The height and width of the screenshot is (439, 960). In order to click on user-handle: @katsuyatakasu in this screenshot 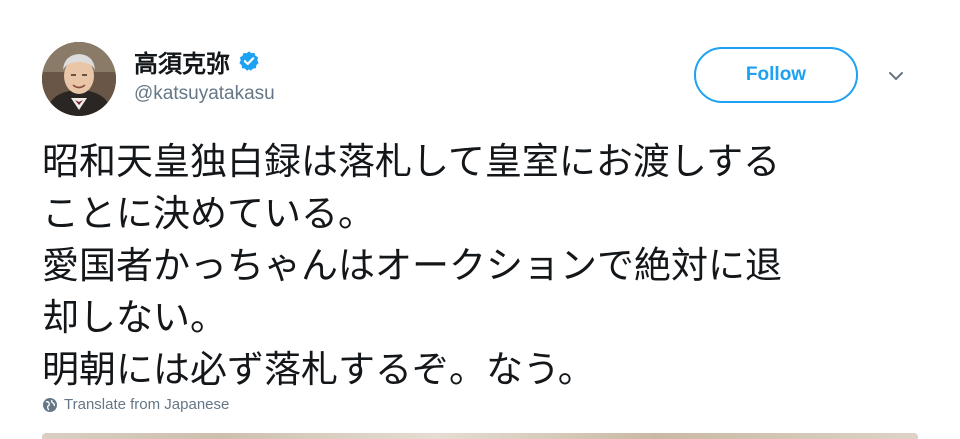, I will do `click(204, 94)`.